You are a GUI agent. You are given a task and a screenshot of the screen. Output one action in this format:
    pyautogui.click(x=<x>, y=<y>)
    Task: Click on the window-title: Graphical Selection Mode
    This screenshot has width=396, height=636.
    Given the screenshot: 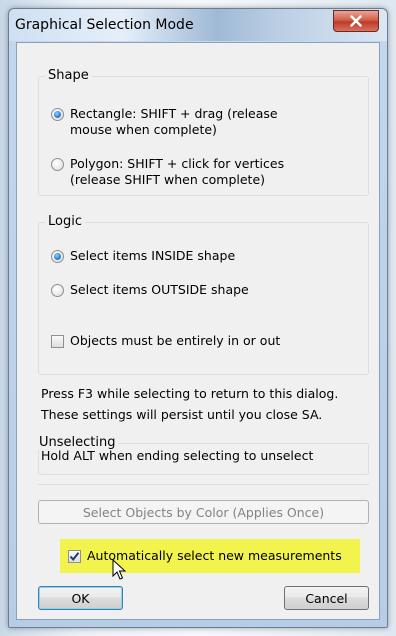 What is the action you would take?
    pyautogui.click(x=104, y=25)
    